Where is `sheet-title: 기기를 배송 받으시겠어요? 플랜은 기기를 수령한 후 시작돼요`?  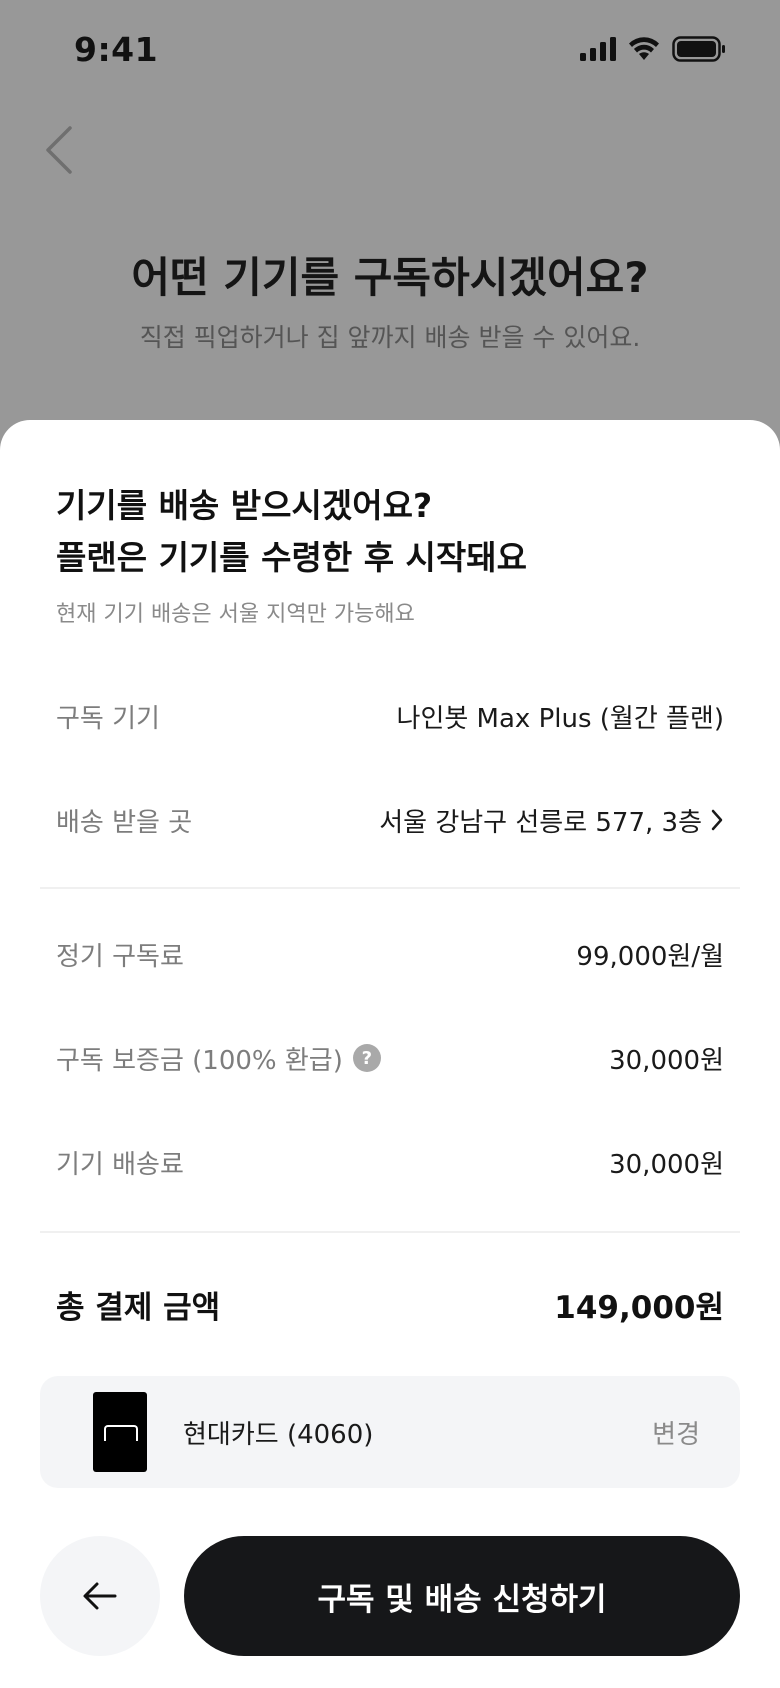 sheet-title: 기기를 배송 받으시겠어요? 플랜은 기기를 수령한 후 시작돼요 is located at coordinates (291, 532).